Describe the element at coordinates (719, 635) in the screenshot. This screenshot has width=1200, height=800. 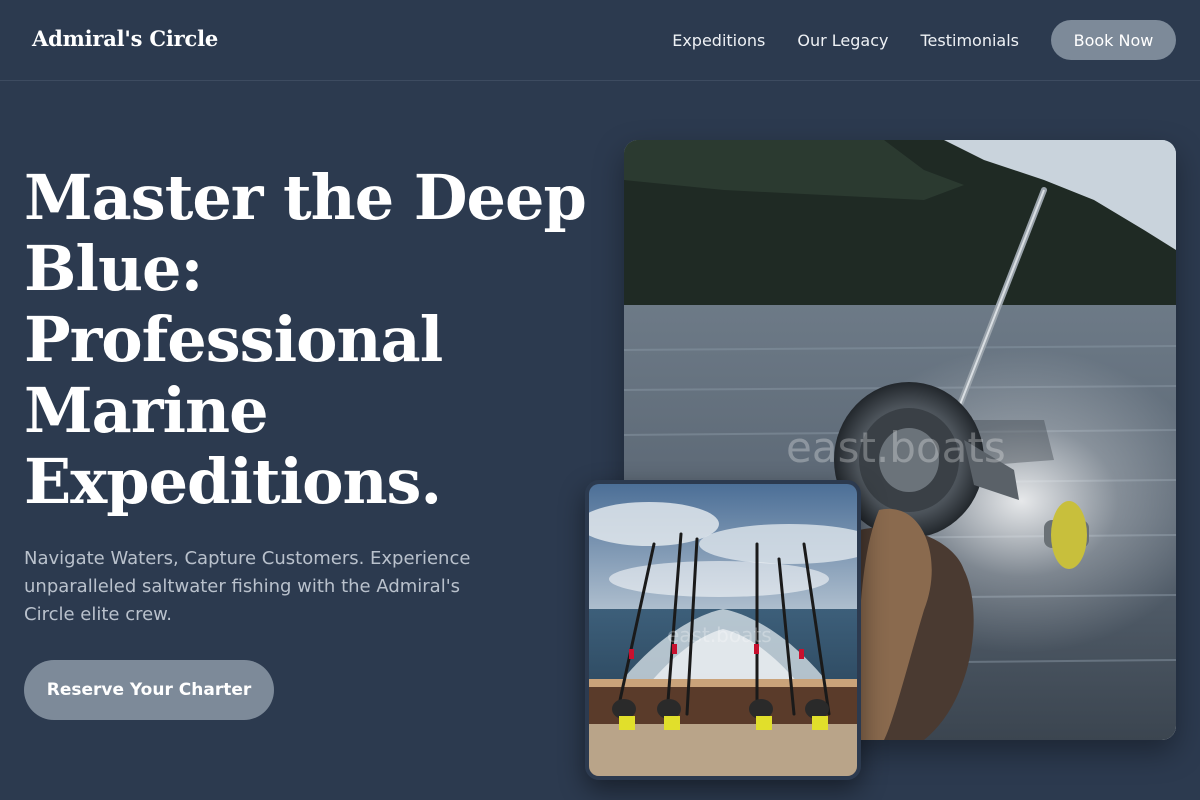
I see `inset-photo-watermark: east.boats` at that location.